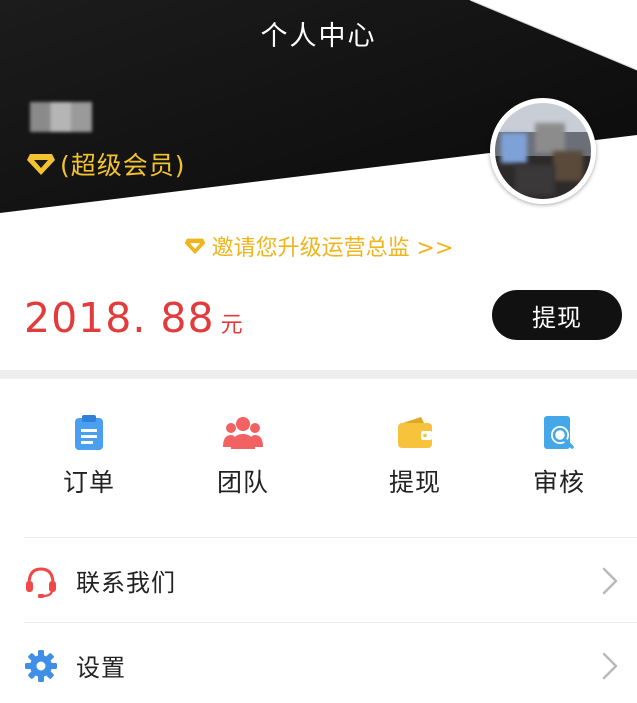 This screenshot has width=637, height=703. I want to click on action-withdraw-label: 提现, so click(414, 482).